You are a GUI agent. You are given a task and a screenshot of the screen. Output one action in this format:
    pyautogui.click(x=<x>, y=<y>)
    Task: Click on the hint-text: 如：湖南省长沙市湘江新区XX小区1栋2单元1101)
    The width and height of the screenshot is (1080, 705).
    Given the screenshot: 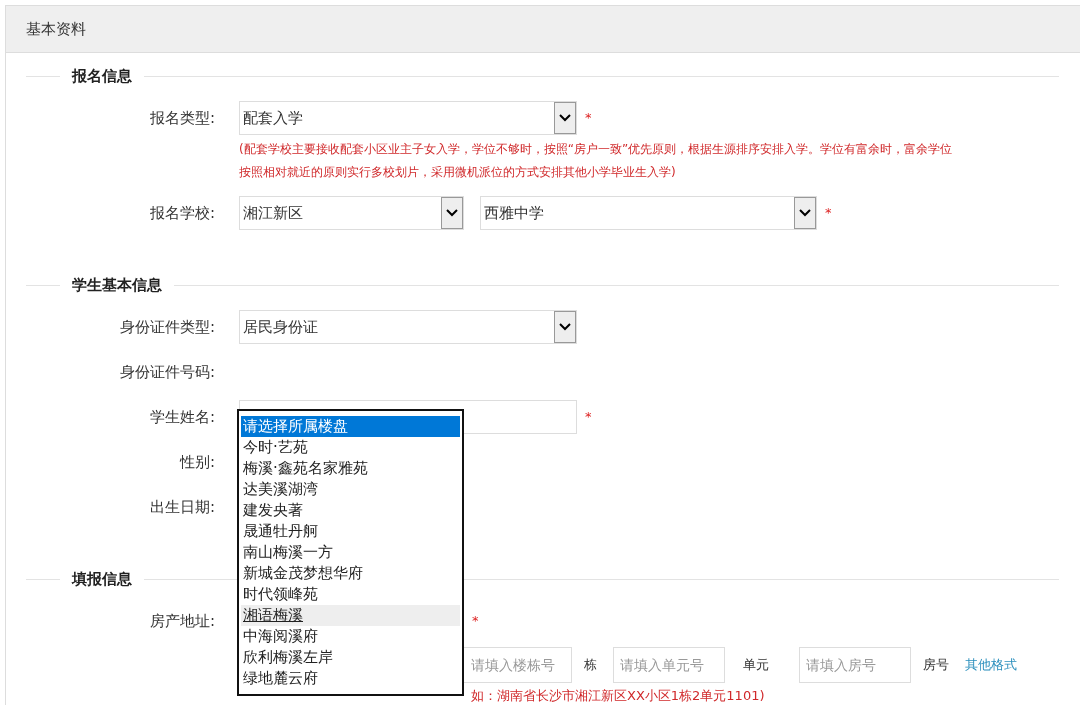 What is the action you would take?
    pyautogui.click(x=618, y=695)
    